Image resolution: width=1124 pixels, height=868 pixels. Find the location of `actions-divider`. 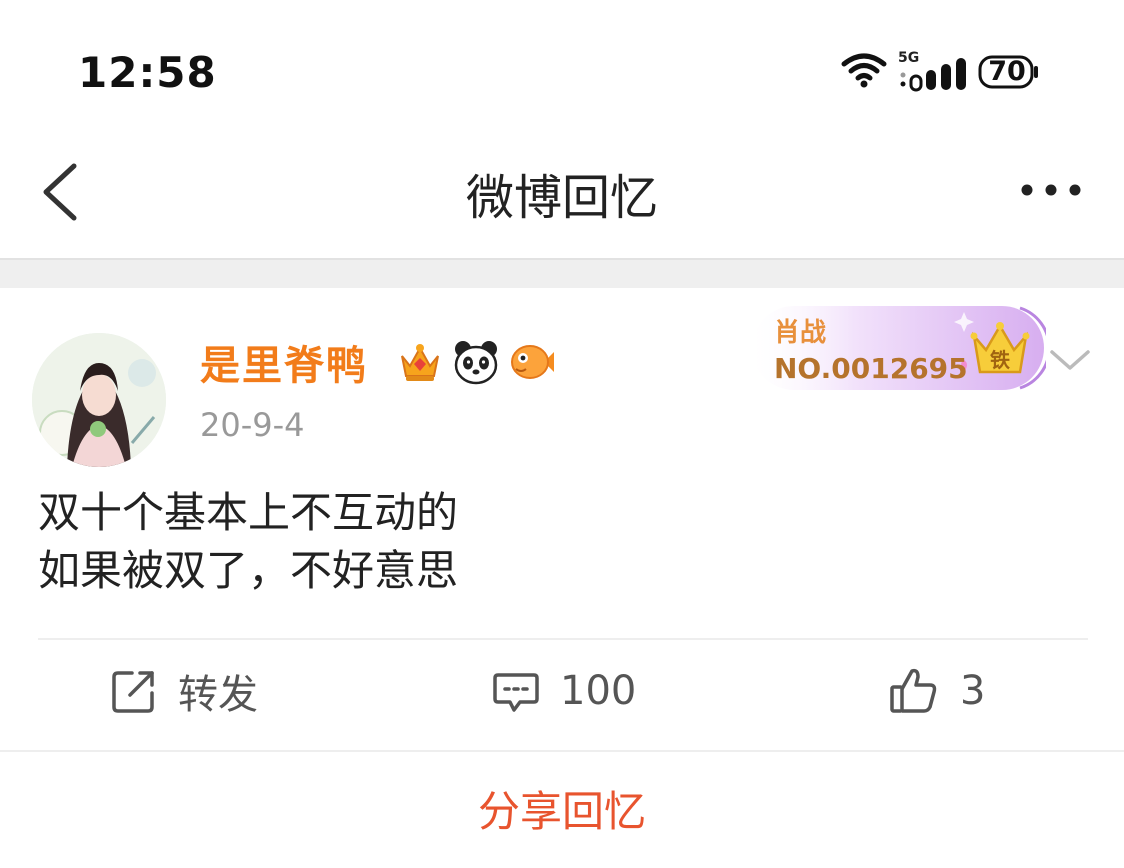

actions-divider is located at coordinates (562, 751).